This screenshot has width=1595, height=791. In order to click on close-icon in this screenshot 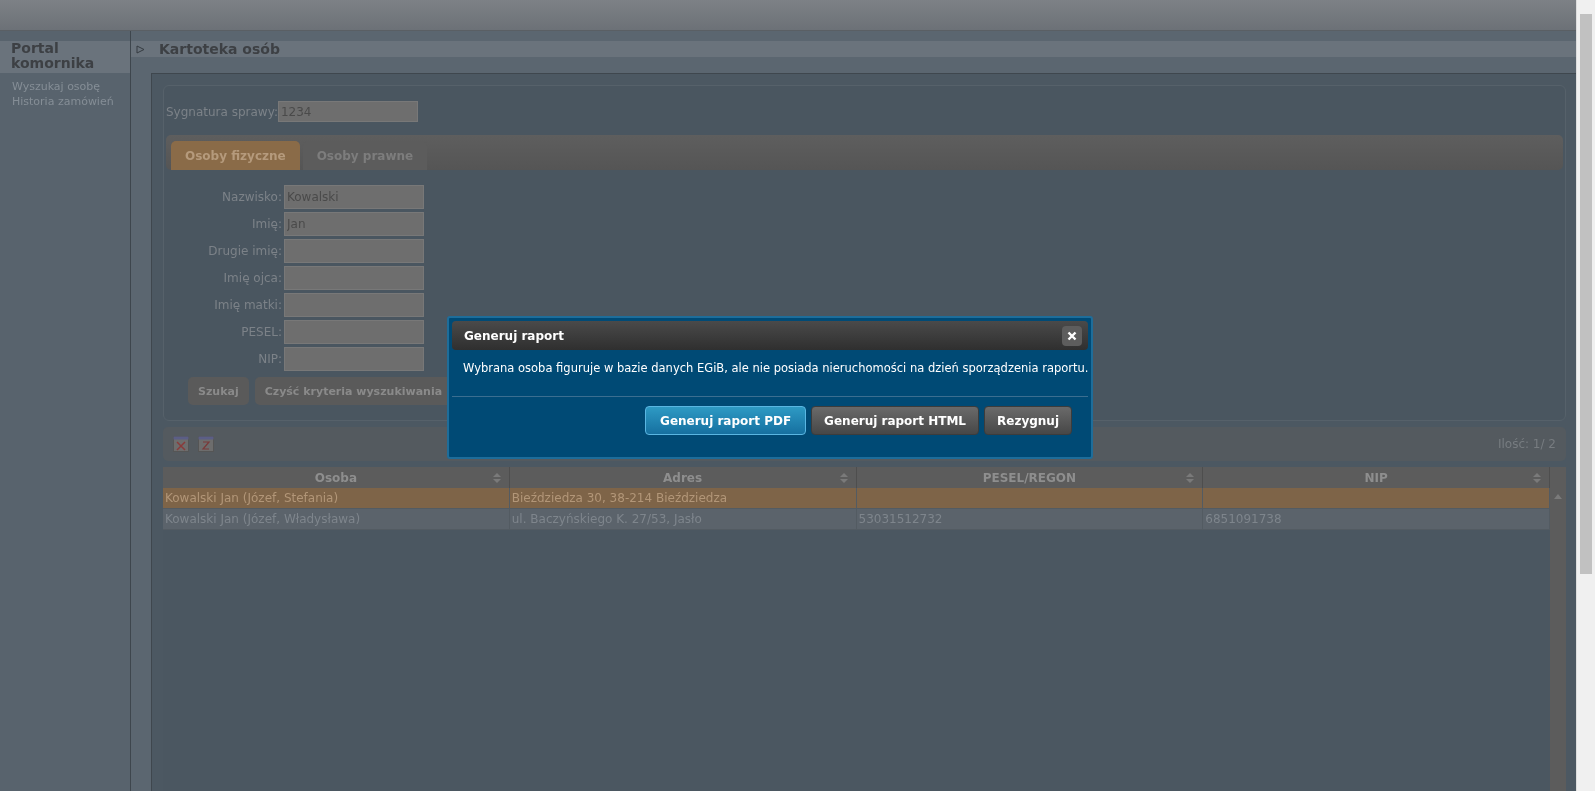, I will do `click(1072, 335)`.